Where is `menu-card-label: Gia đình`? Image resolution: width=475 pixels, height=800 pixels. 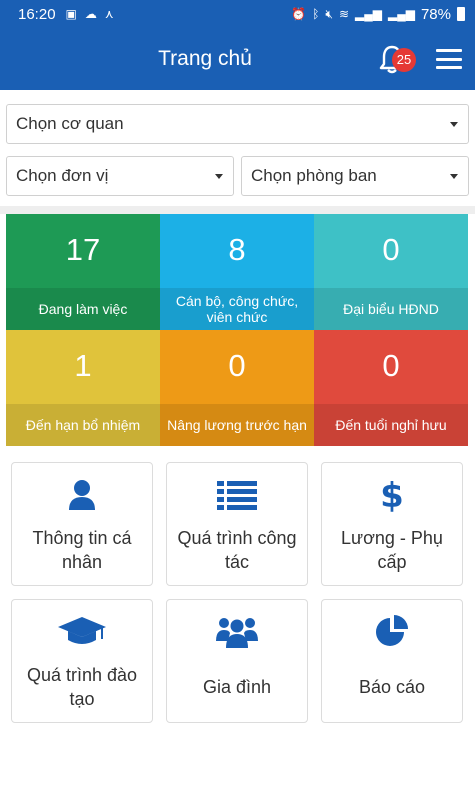 menu-card-label: Gia đình is located at coordinates (237, 687).